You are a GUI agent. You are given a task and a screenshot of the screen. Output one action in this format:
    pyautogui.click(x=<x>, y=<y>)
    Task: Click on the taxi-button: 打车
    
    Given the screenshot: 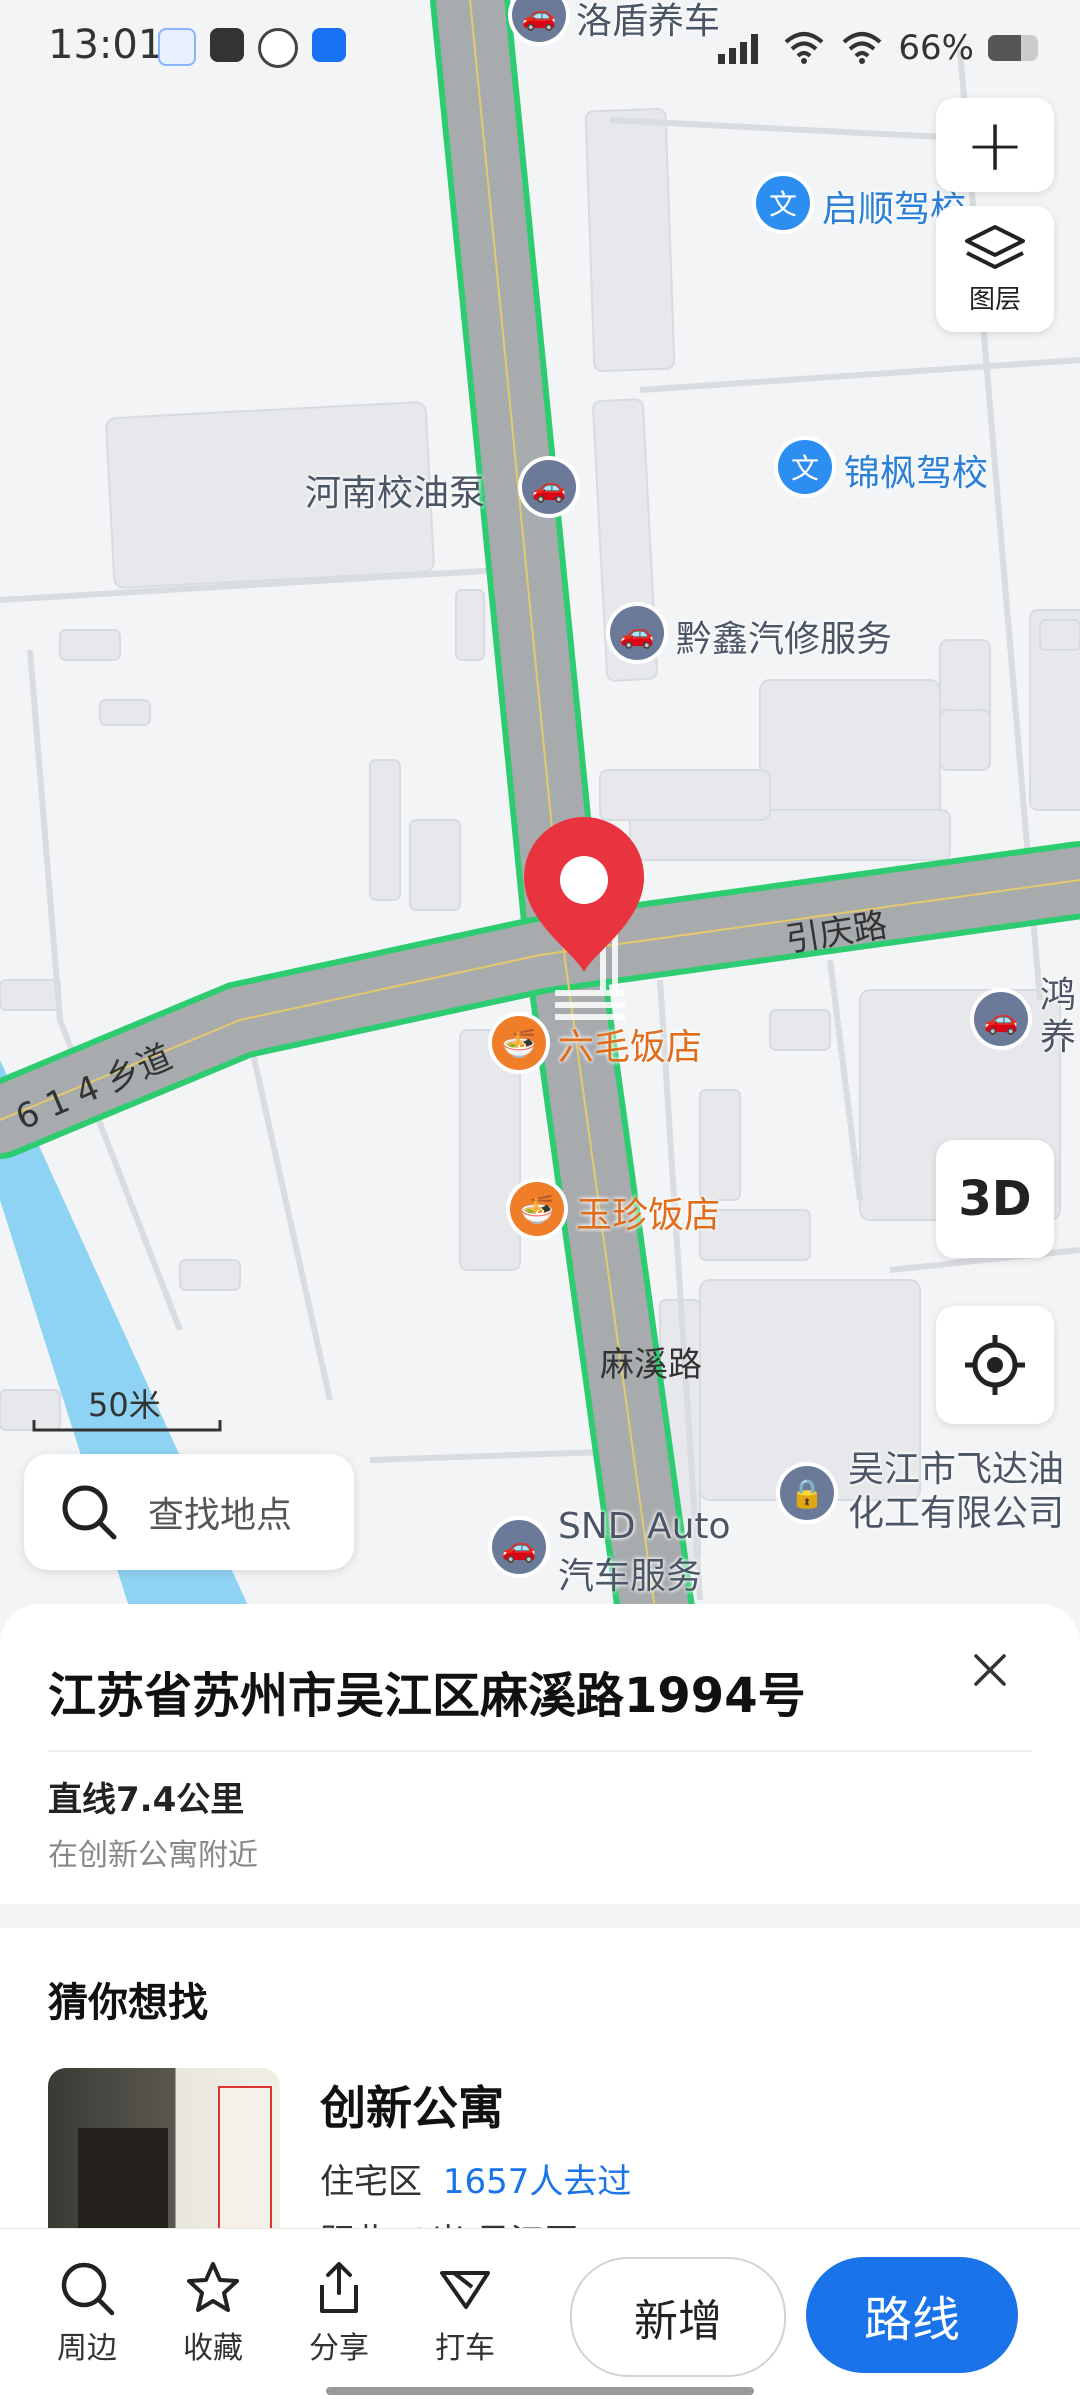 What is the action you would take?
    pyautogui.click(x=465, y=2313)
    